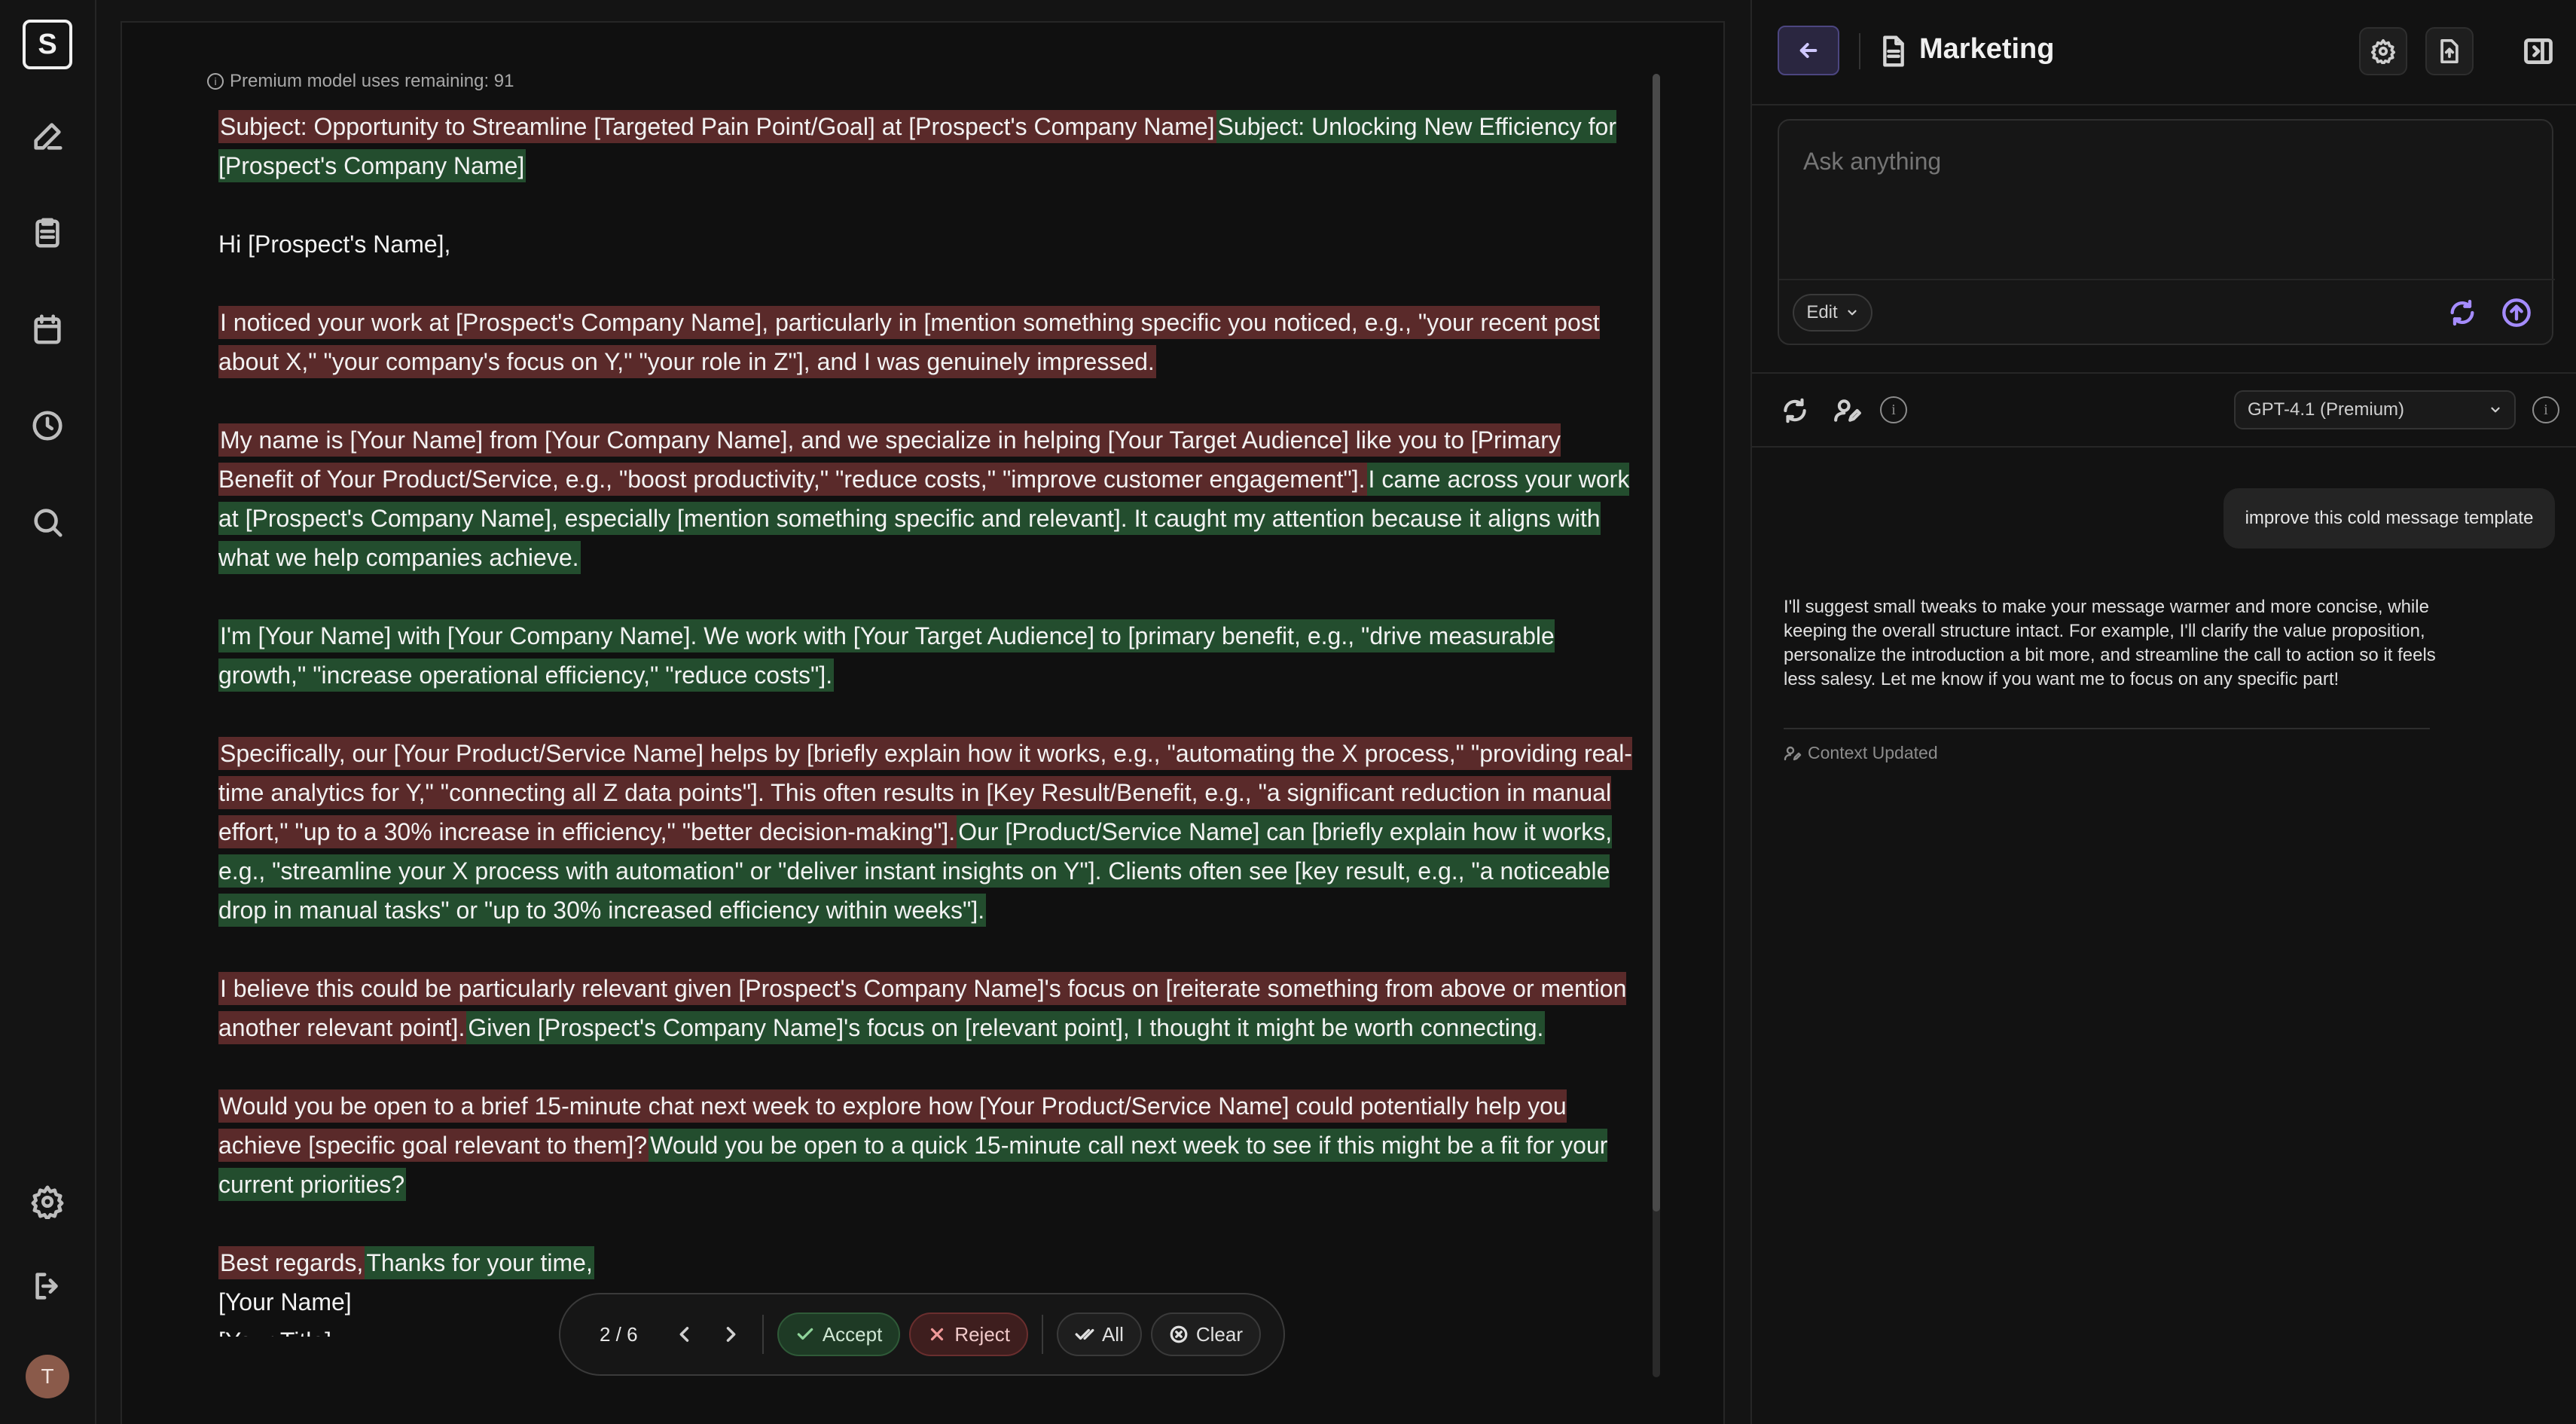  Describe the element at coordinates (48, 1286) in the screenshot. I see `logout-icon` at that location.